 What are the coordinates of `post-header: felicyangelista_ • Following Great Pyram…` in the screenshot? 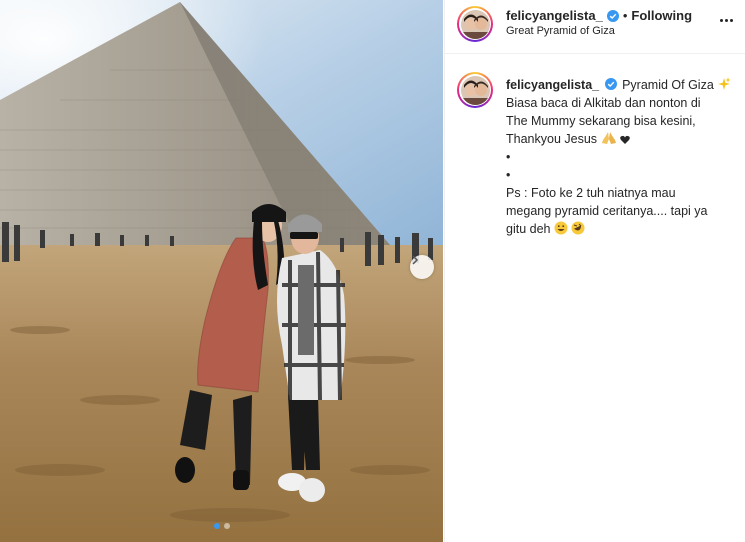 It's located at (595, 27).